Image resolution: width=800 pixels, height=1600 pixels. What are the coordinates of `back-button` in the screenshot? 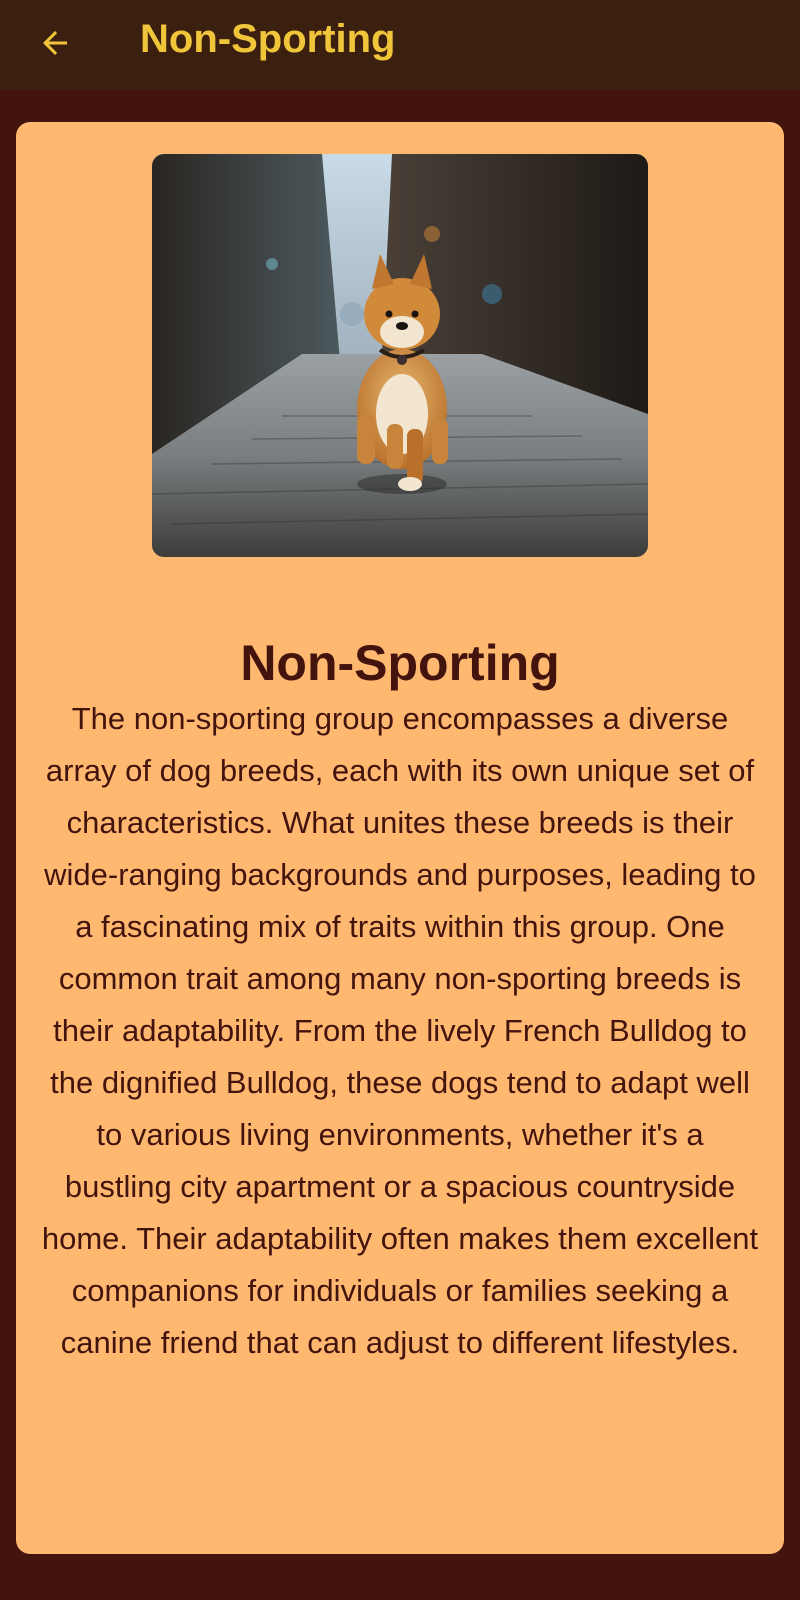 It's located at (55, 43).